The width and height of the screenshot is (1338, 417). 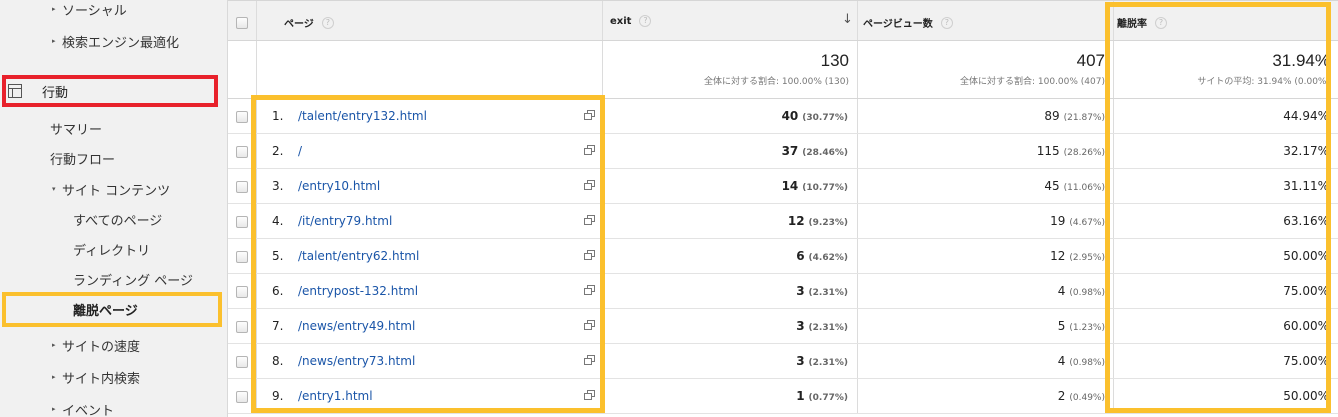 I want to click on pageviews-cell: 4 (0.98%), so click(x=981, y=361).